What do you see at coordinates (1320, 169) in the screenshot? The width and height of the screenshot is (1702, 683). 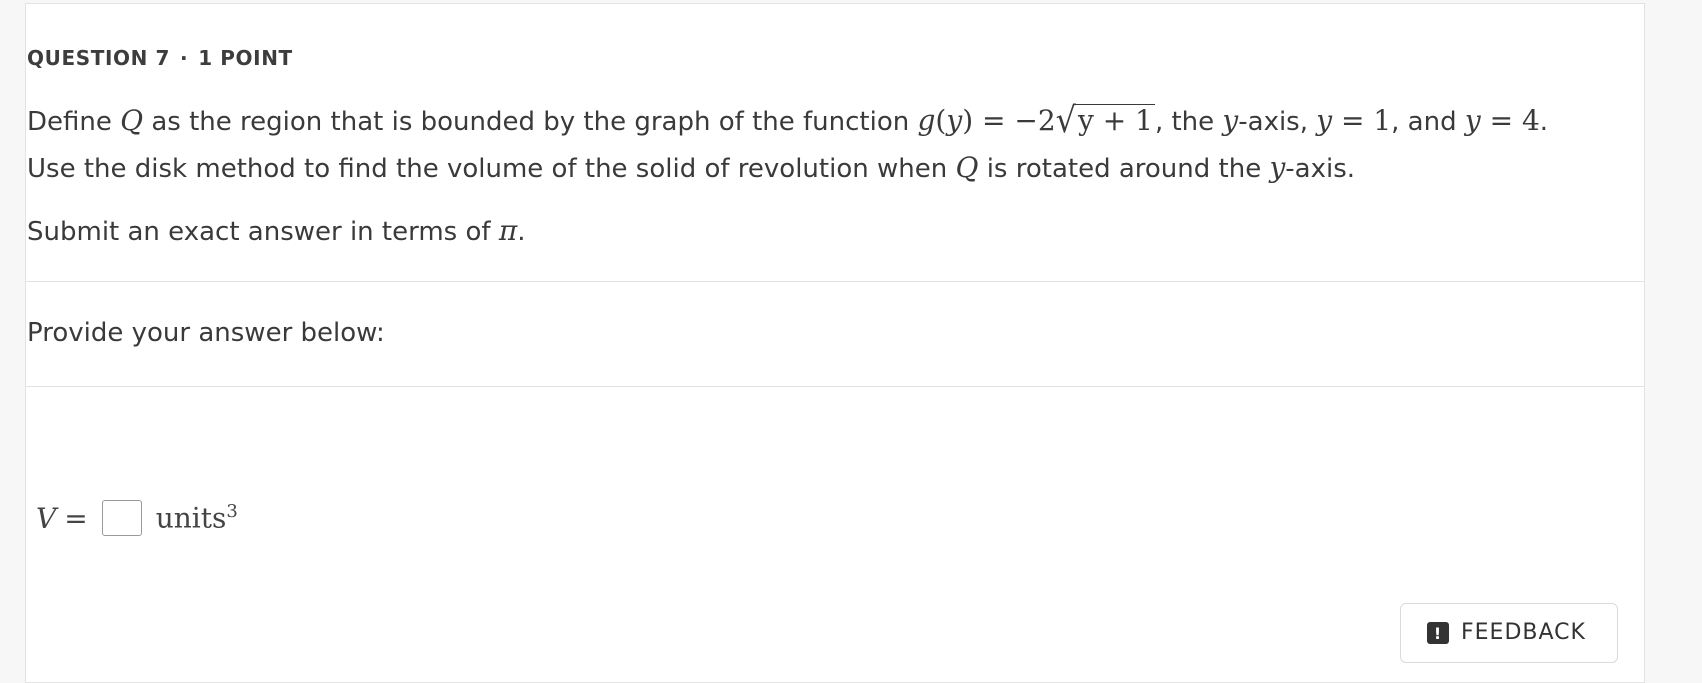 I see `text-segment: -axis.` at bounding box center [1320, 169].